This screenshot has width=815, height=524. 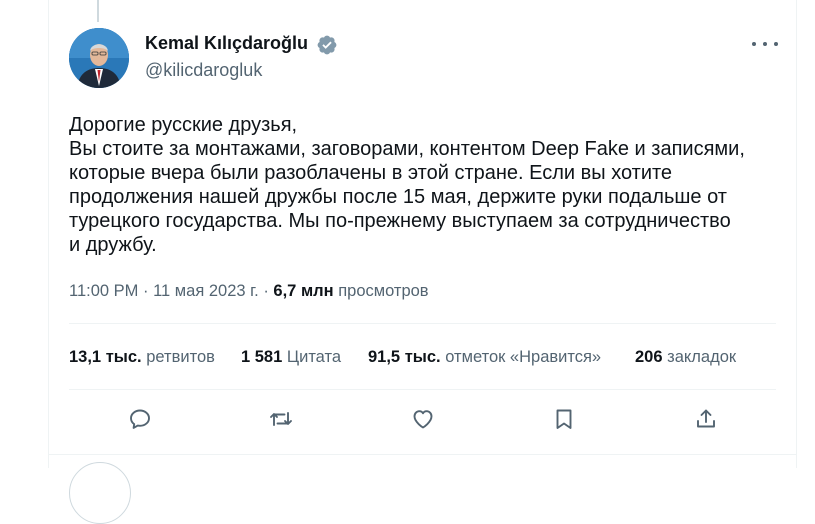 What do you see at coordinates (262, 357) in the screenshot?
I see `quotes-count: 1 581` at bounding box center [262, 357].